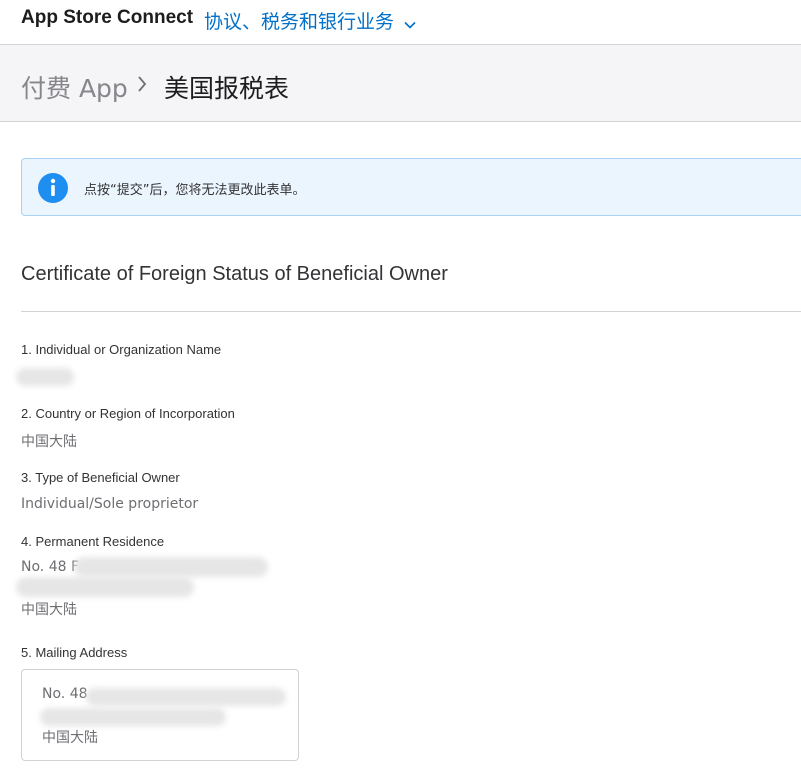 The width and height of the screenshot is (801, 774). Describe the element at coordinates (74, 87) in the screenshot. I see `breadcrumb-parent-link: 付费 App` at that location.